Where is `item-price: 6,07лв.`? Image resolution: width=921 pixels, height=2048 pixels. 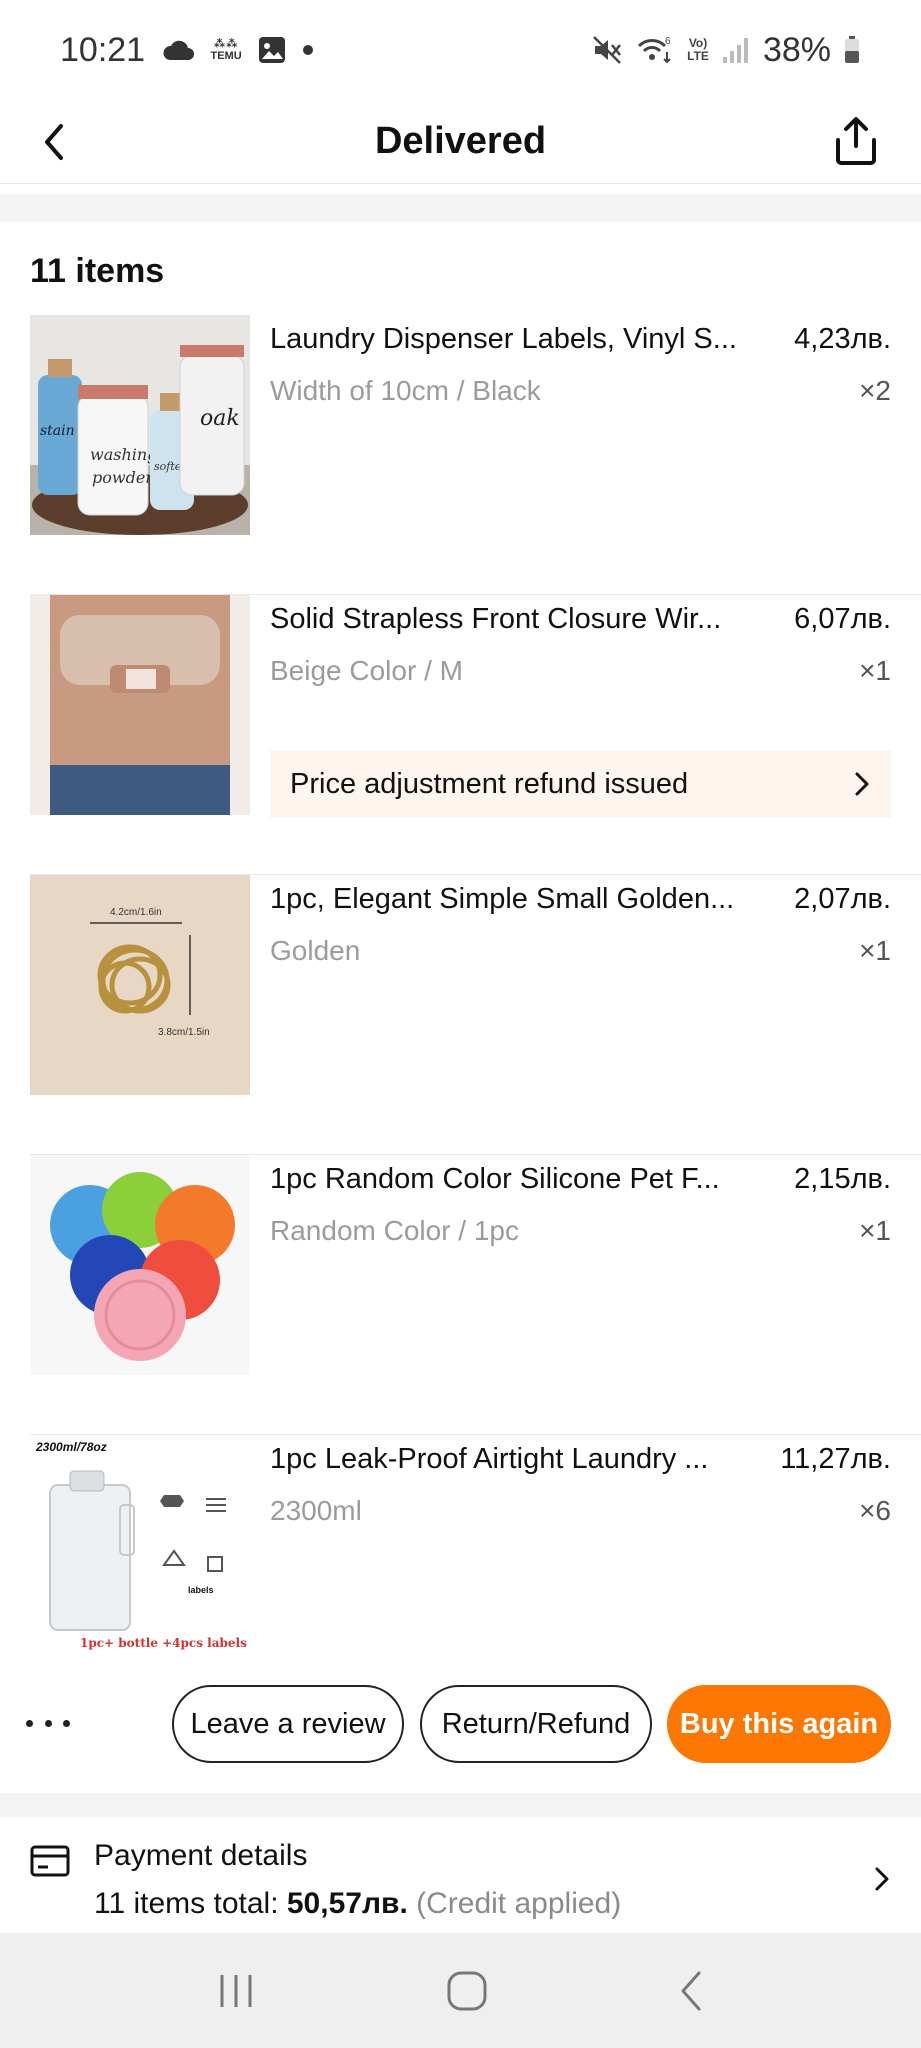
item-price: 6,07лв. is located at coordinates (842, 619).